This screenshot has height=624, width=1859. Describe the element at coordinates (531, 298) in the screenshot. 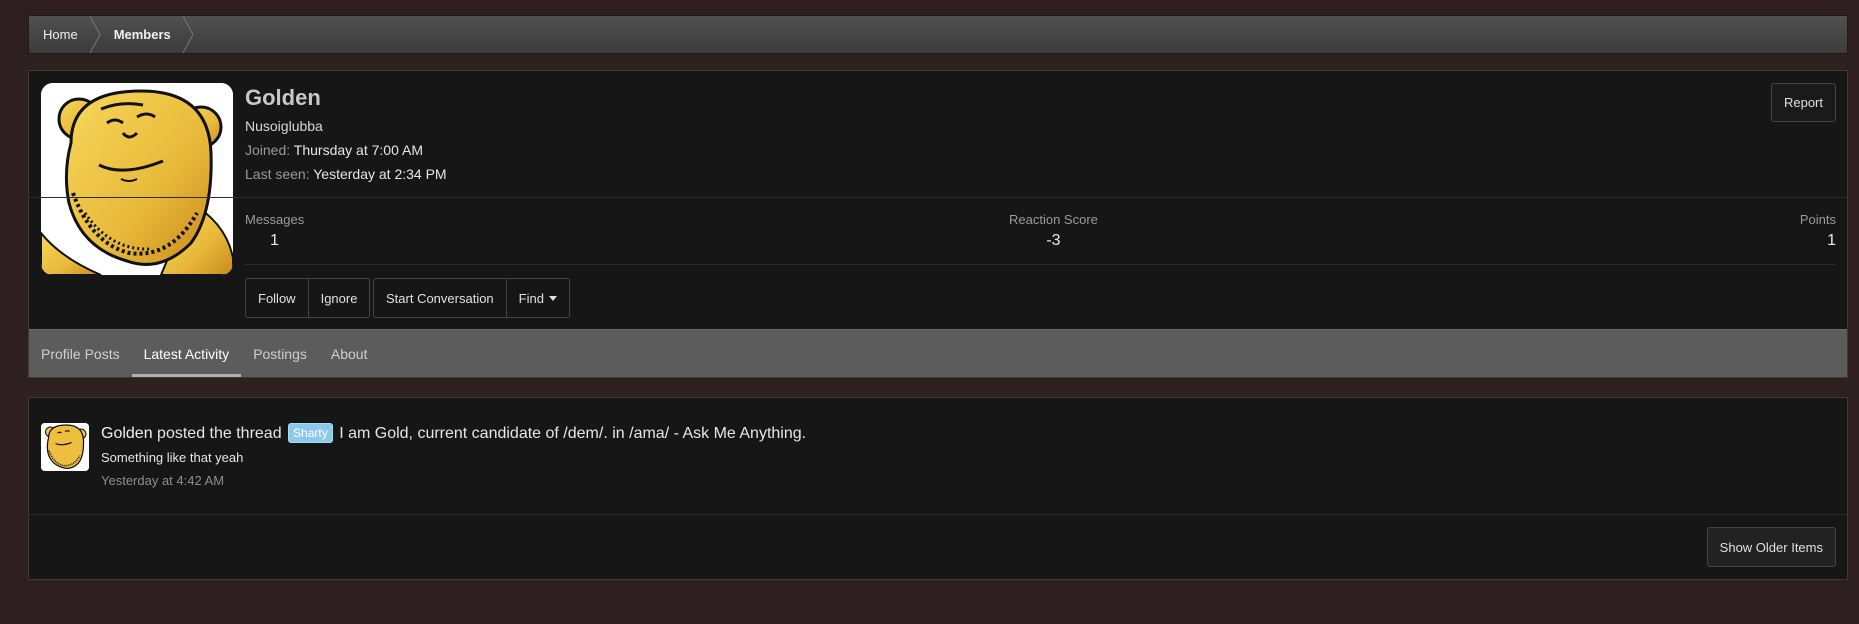

I see `find-label: Find` at that location.